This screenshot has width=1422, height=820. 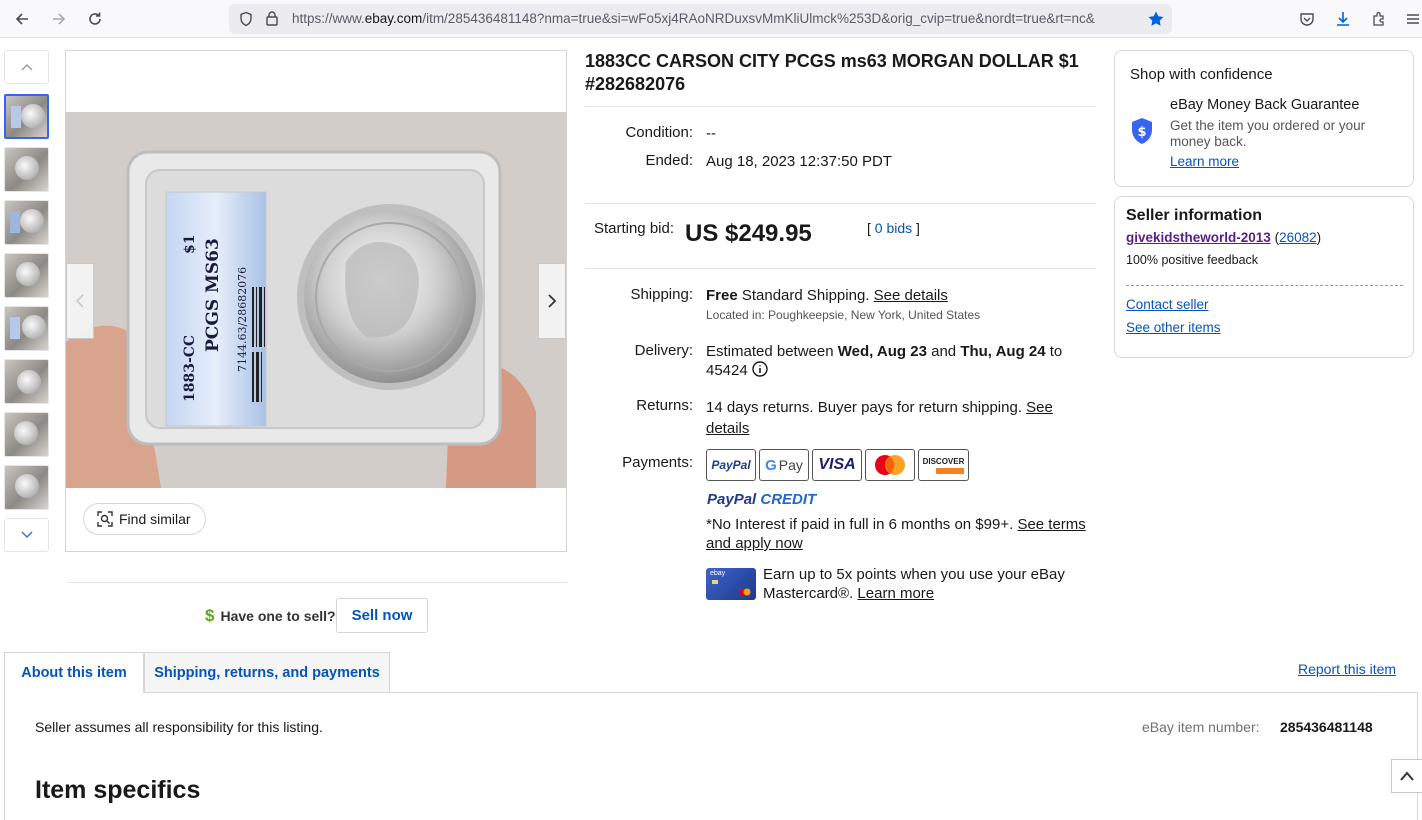 What do you see at coordinates (382, 615) in the screenshot?
I see `sell-now-button: Sell now` at bounding box center [382, 615].